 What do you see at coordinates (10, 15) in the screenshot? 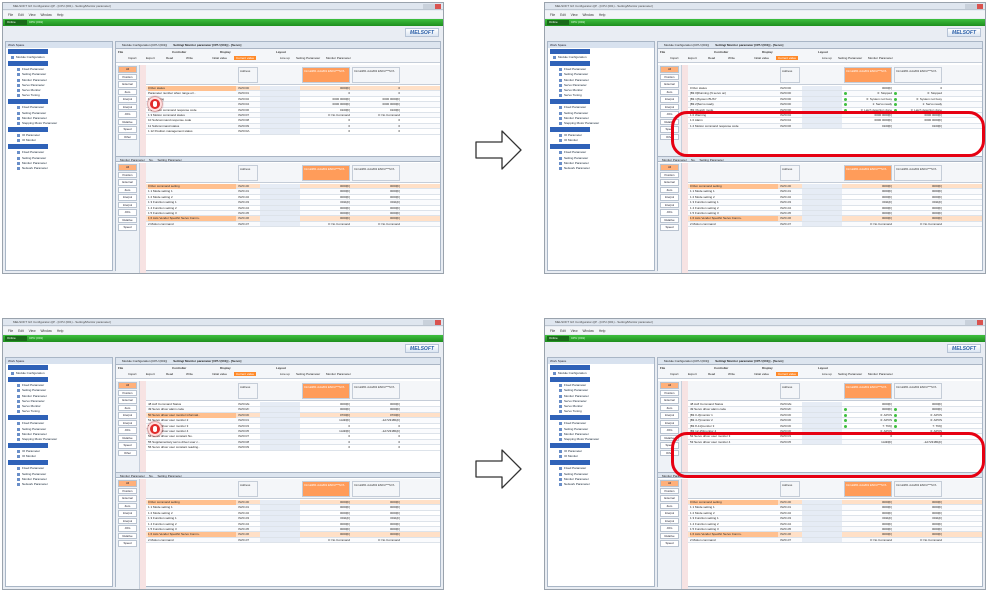
I see `menu-item: File` at bounding box center [10, 15].